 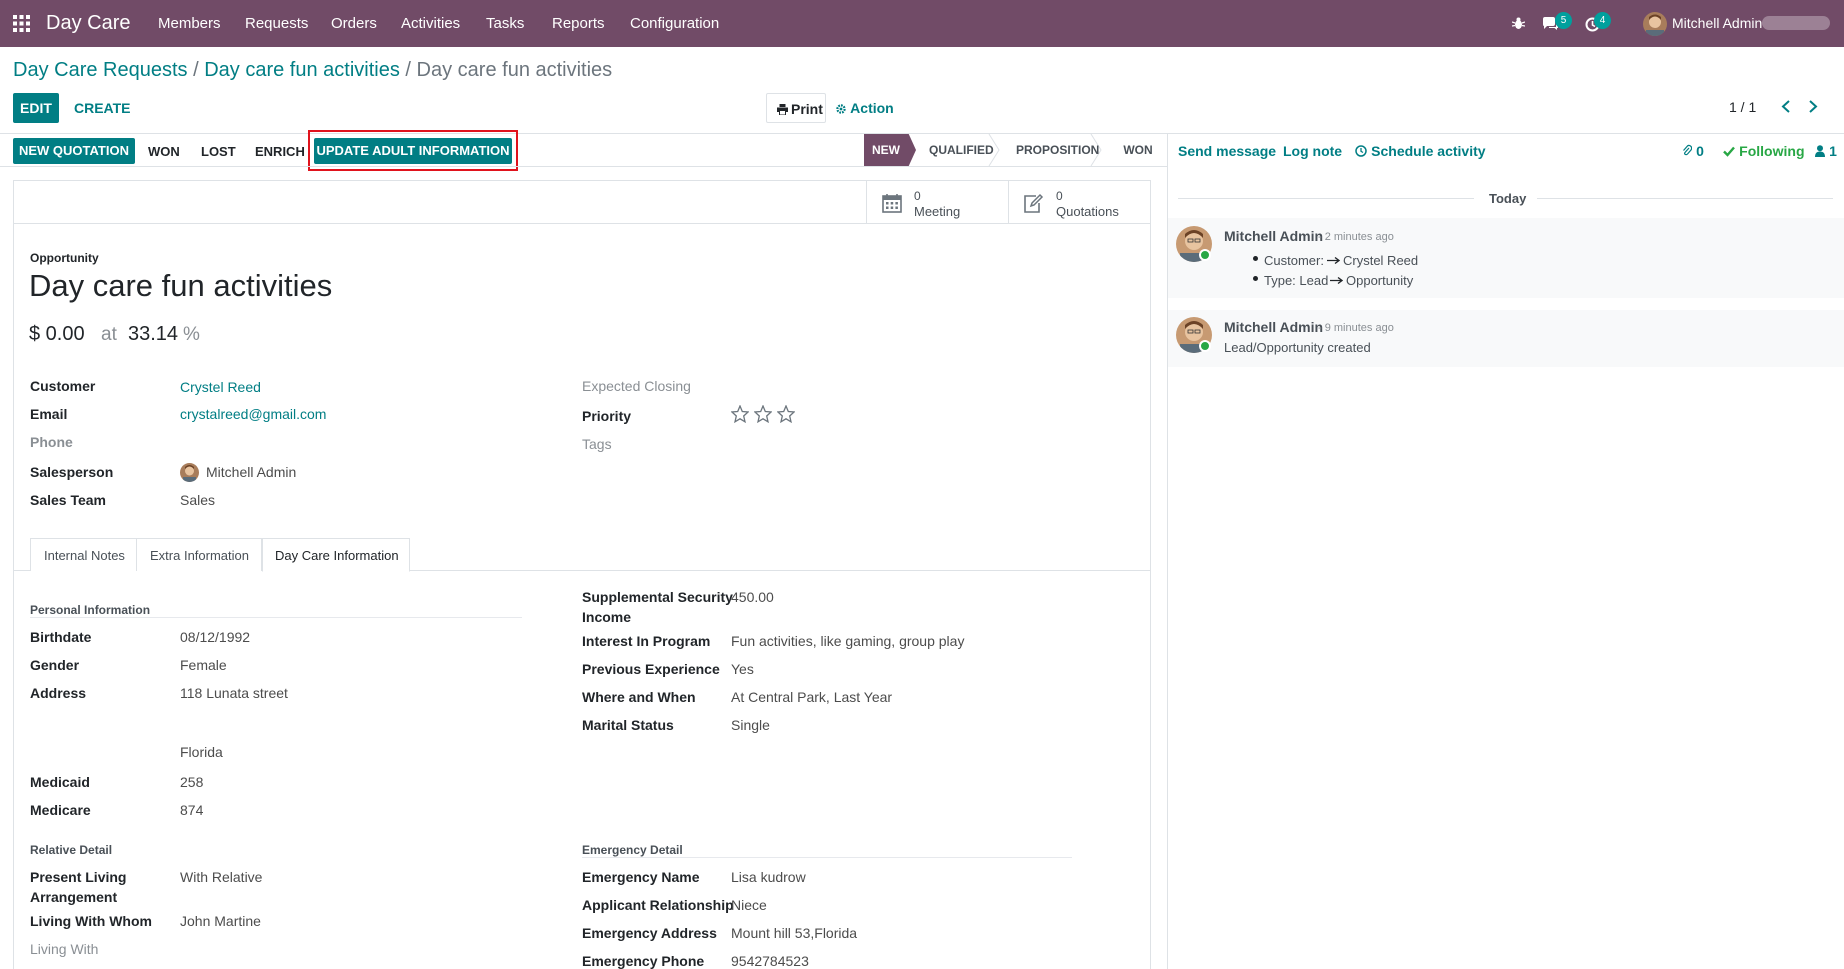 I want to click on medicare-value: 874, so click(x=191, y=810).